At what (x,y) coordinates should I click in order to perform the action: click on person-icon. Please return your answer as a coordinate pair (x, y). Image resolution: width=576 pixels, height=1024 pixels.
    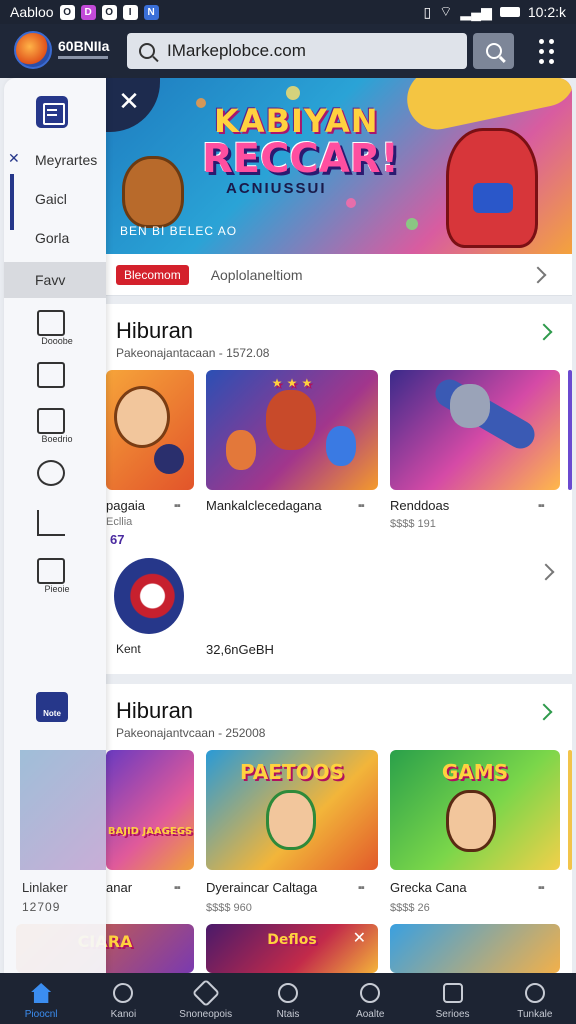
    Looking at the image, I should click on (534, 993).